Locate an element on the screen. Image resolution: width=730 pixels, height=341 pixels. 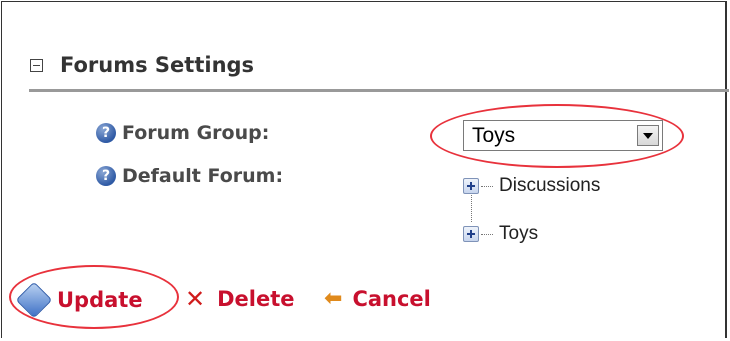
x-icon: ✕ is located at coordinates (195, 299).